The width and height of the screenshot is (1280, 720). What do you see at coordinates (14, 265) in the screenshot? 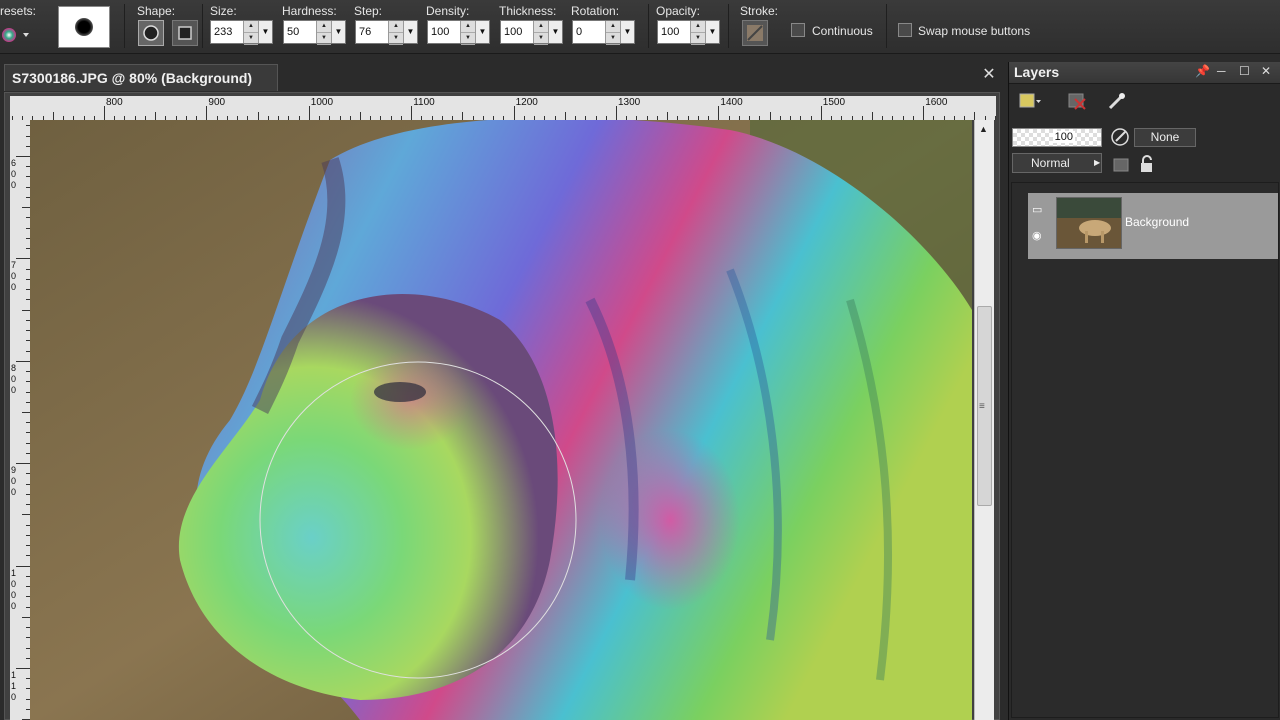
I see `ruler-label: 7` at bounding box center [14, 265].